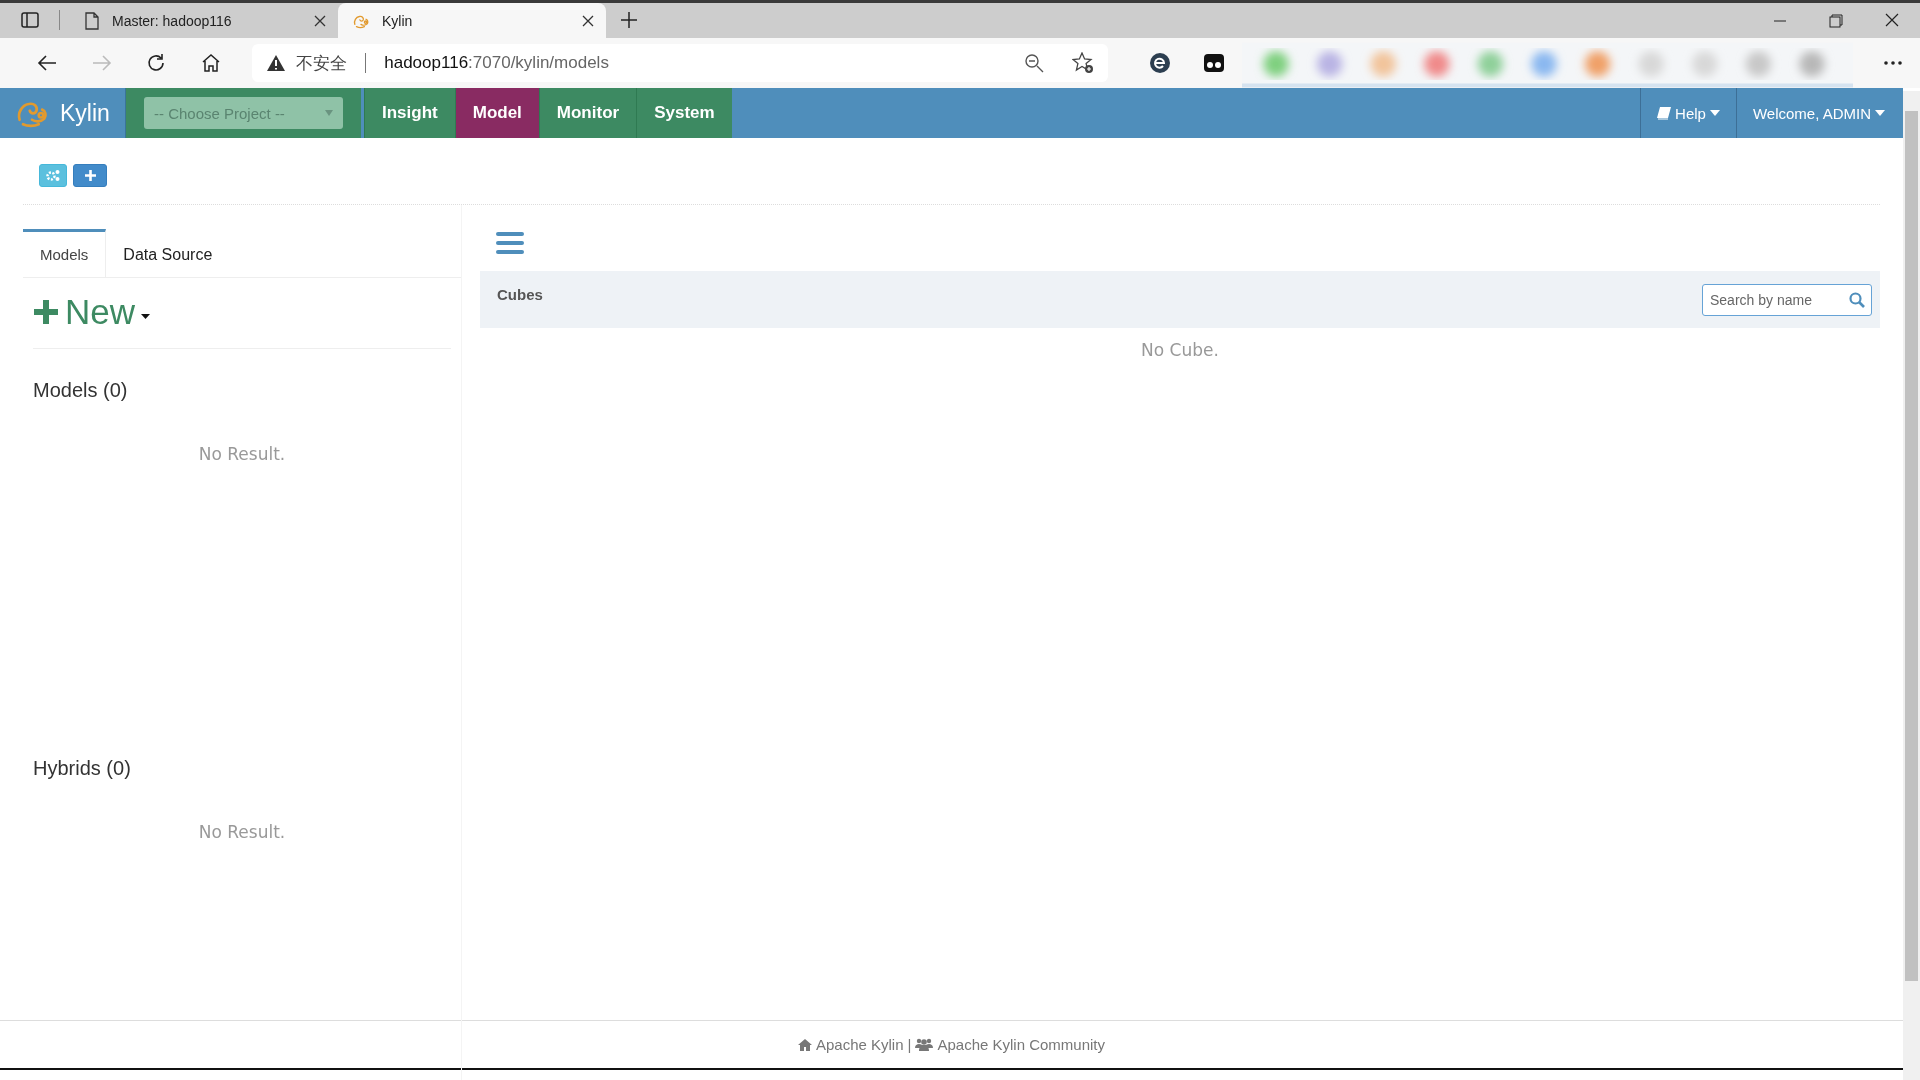 Image resolution: width=1920 pixels, height=1080 pixels. I want to click on new-button: New, so click(92, 312).